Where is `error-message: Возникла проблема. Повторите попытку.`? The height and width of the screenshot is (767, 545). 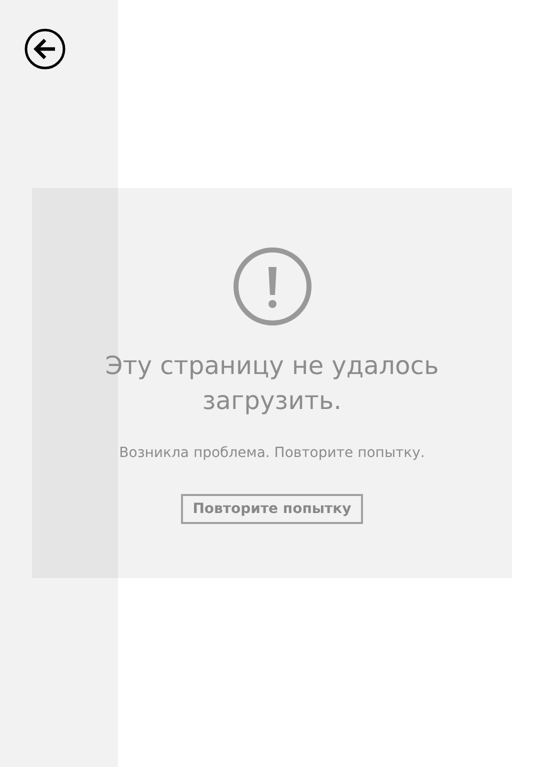 error-message: Возникла проблема. Повторите попытку. is located at coordinates (272, 453).